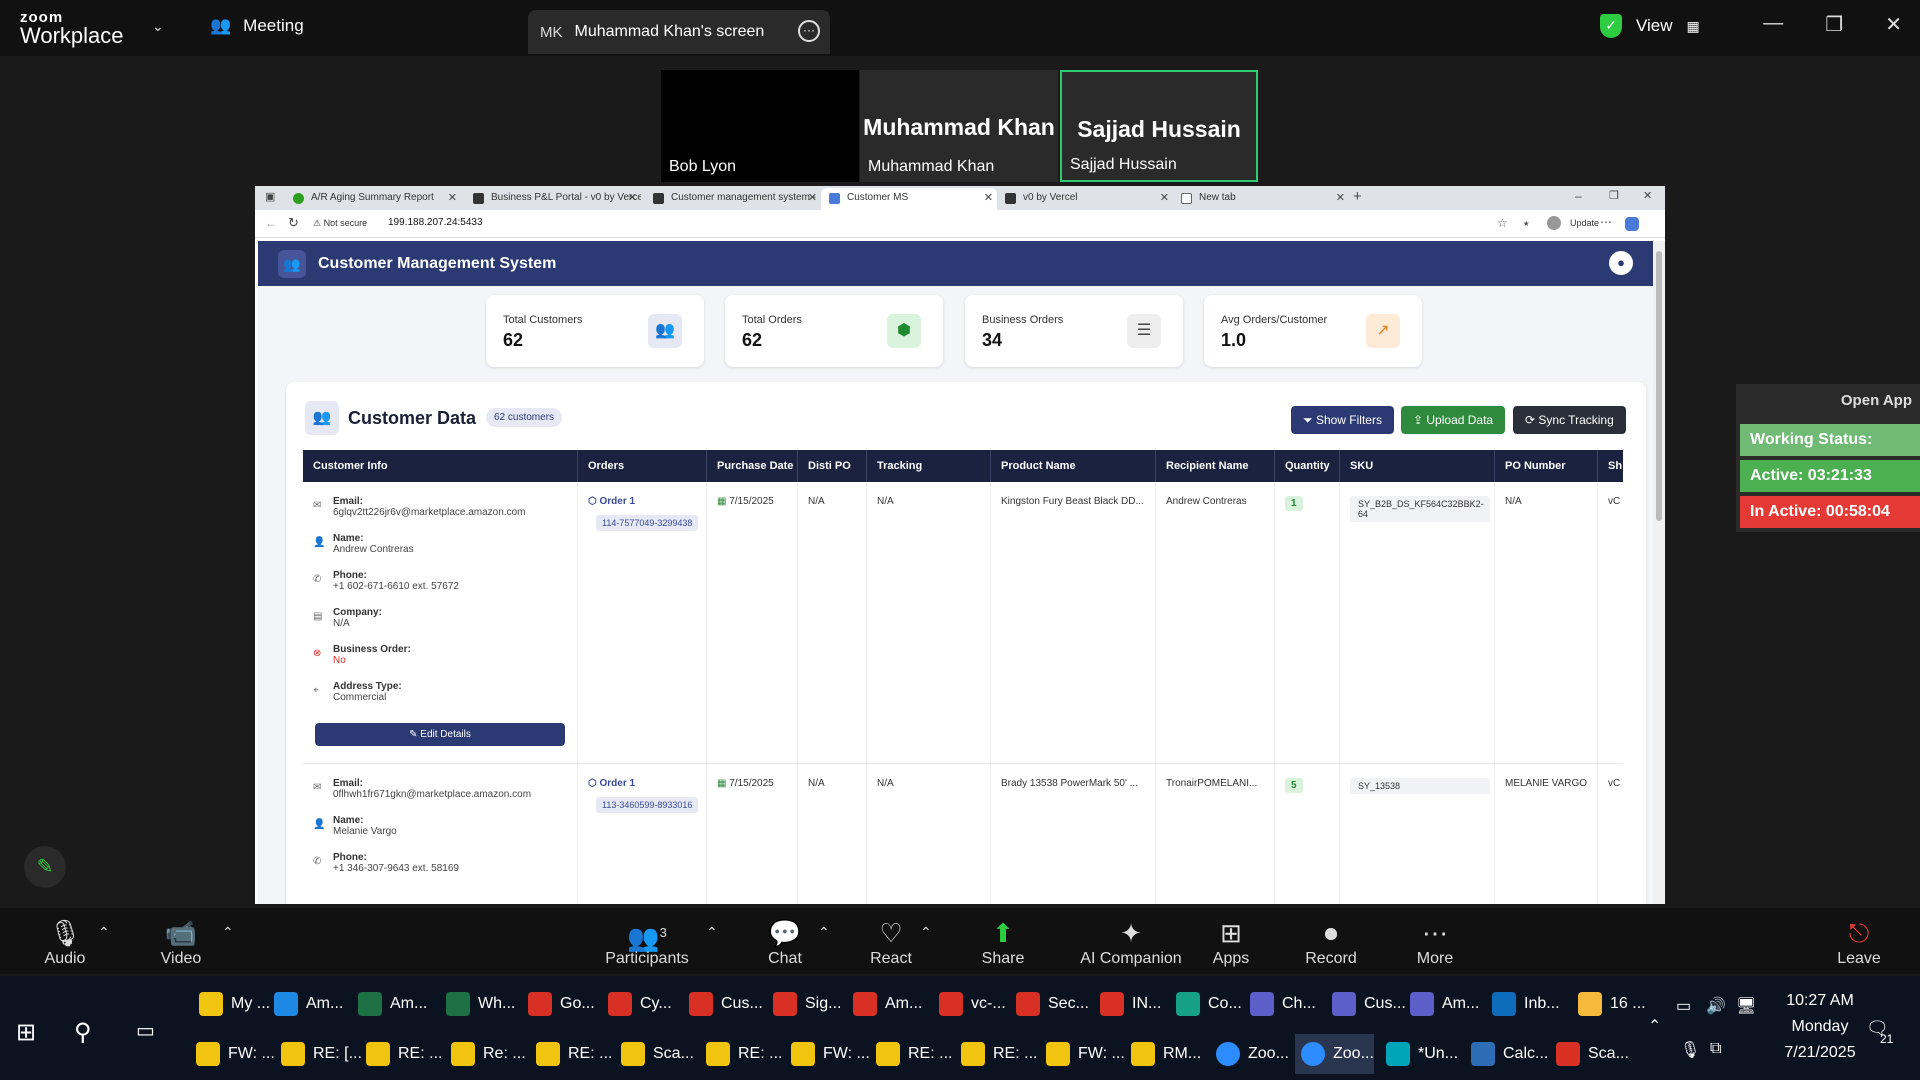 This screenshot has width=1920, height=1080. I want to click on profile-avatar, so click(1554, 223).